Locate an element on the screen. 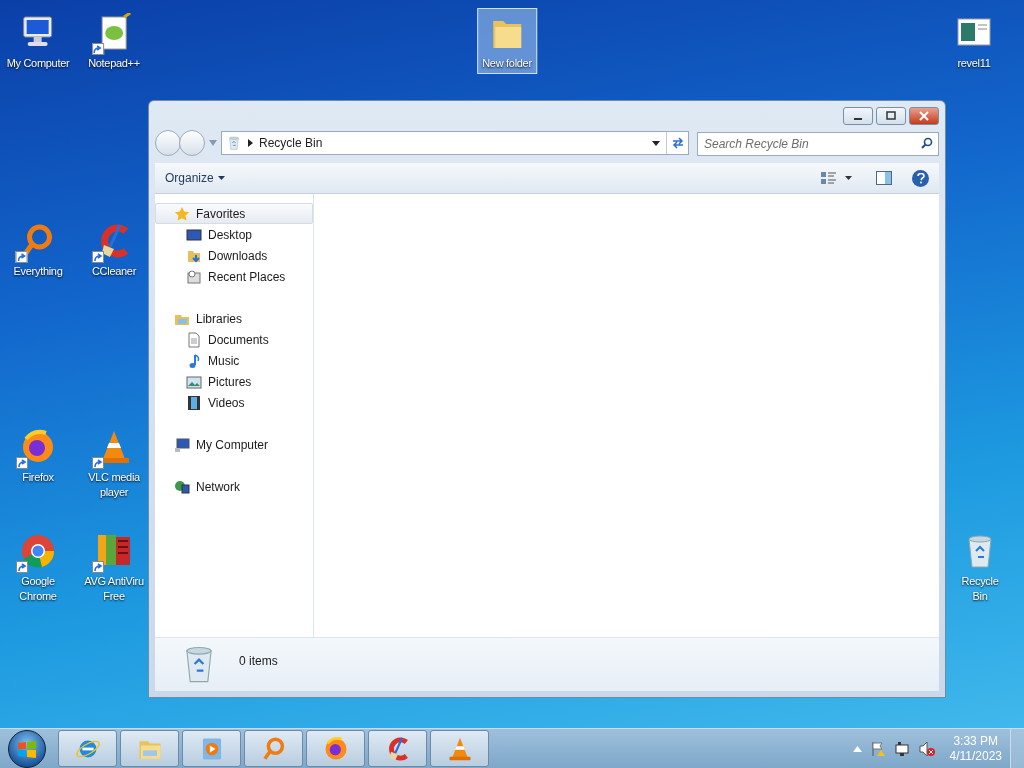 The height and width of the screenshot is (768, 1024). refresh-icon is located at coordinates (677, 143).